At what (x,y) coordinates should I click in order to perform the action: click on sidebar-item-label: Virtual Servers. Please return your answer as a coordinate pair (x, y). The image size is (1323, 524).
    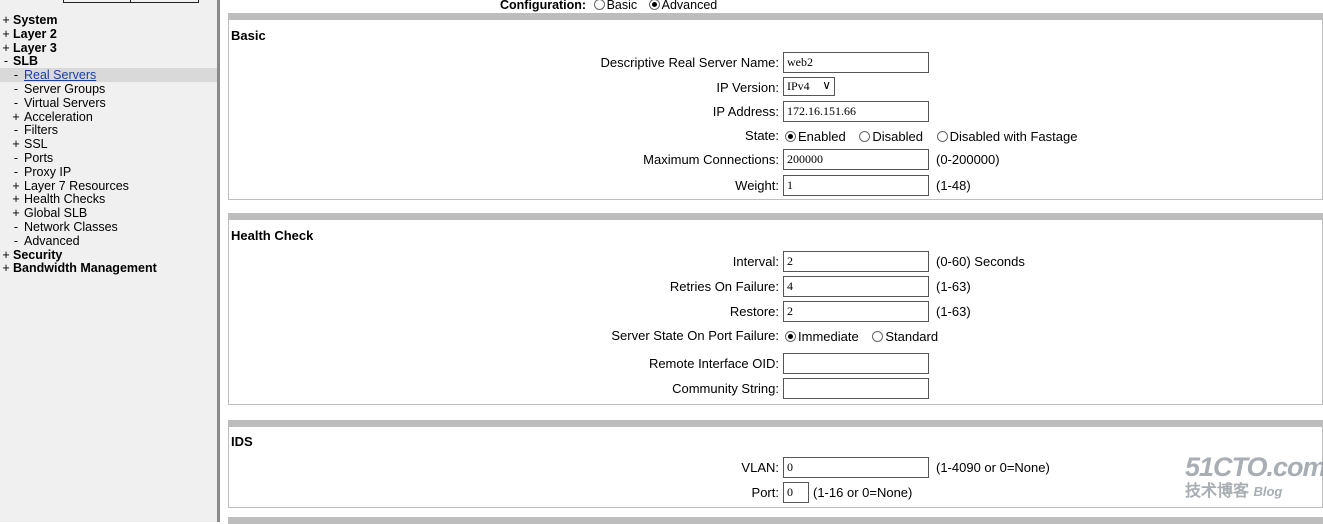
    Looking at the image, I should click on (65, 103).